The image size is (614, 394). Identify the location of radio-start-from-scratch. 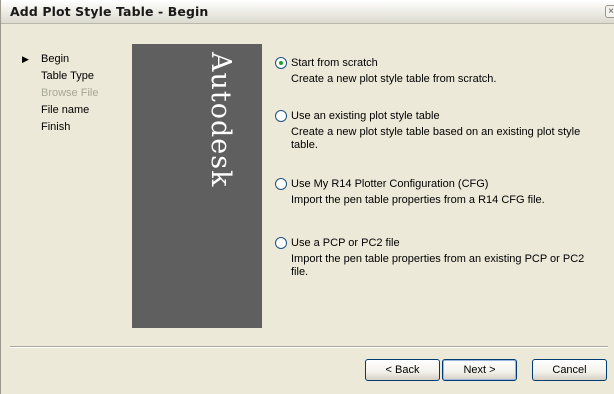
(281, 63).